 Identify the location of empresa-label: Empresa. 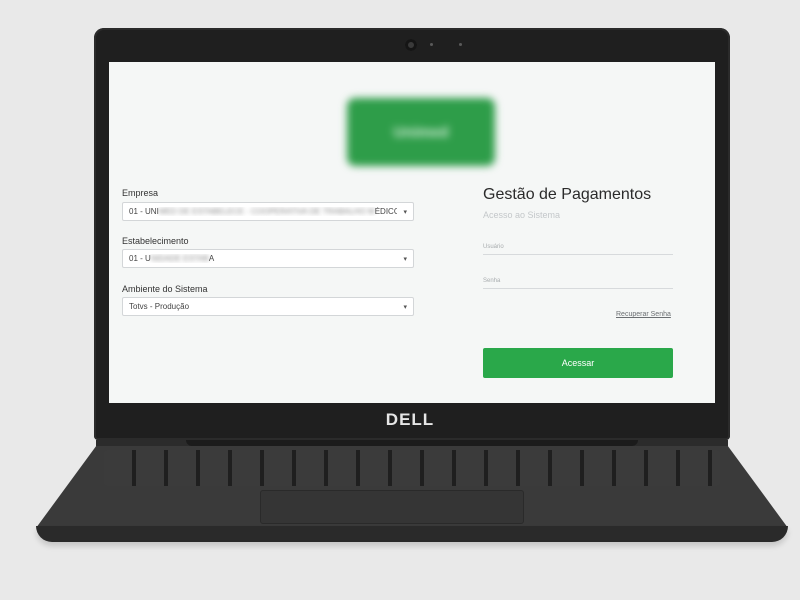
(140, 193).